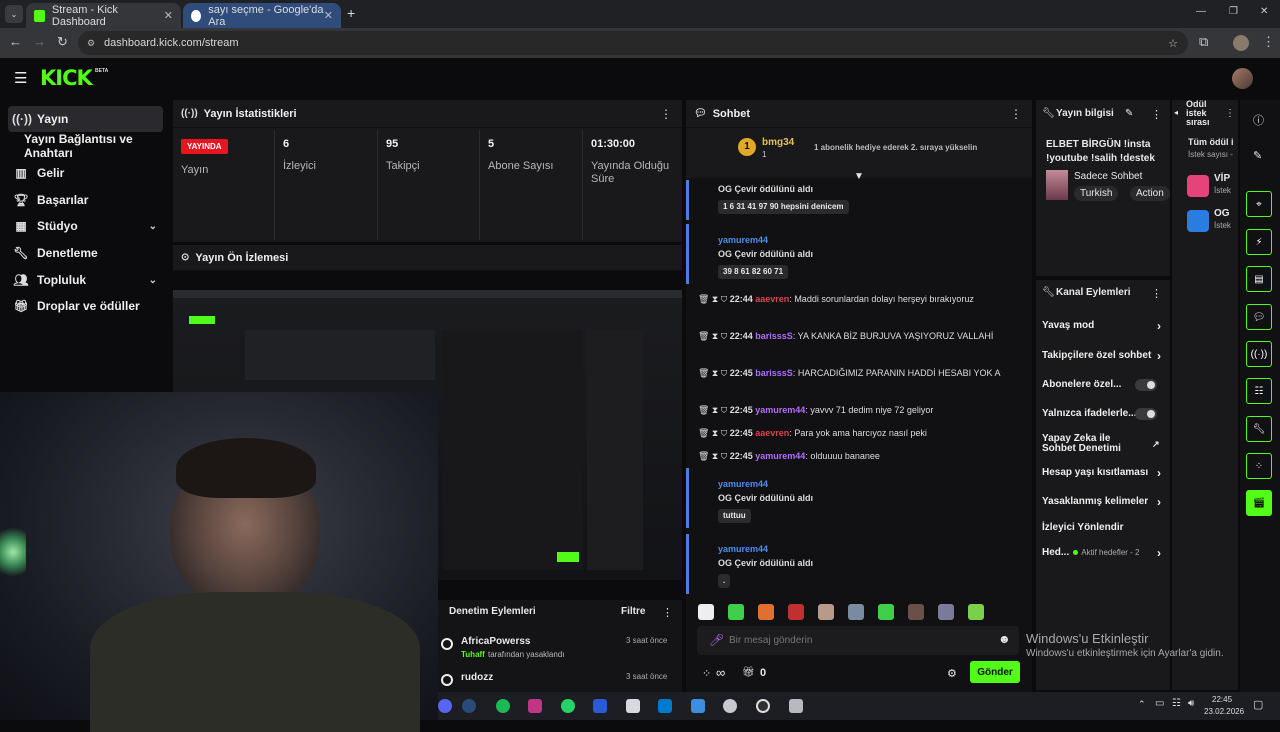 The height and width of the screenshot is (732, 1280). What do you see at coordinates (1258, 704) in the screenshot?
I see `notification-icon: ▢` at bounding box center [1258, 704].